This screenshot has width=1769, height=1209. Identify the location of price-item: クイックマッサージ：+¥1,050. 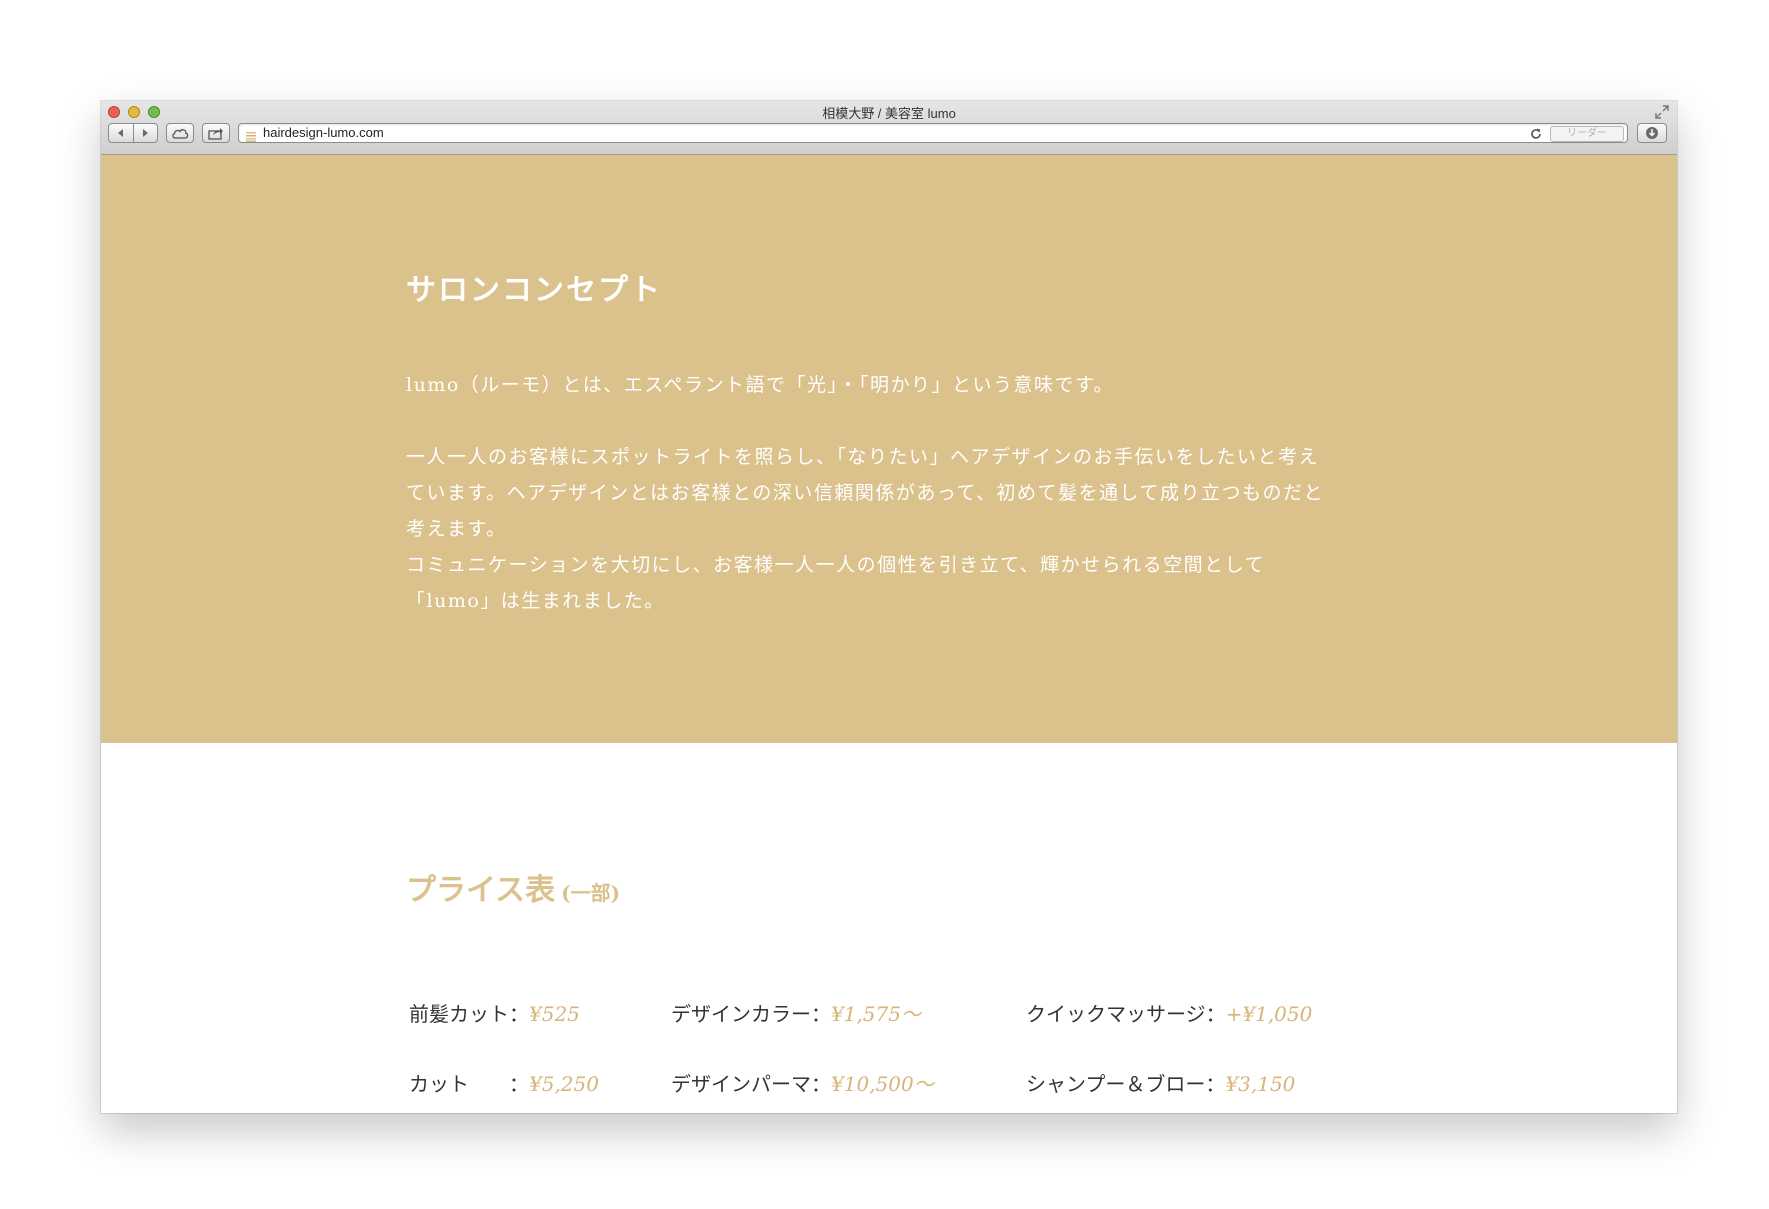
(1169, 1012).